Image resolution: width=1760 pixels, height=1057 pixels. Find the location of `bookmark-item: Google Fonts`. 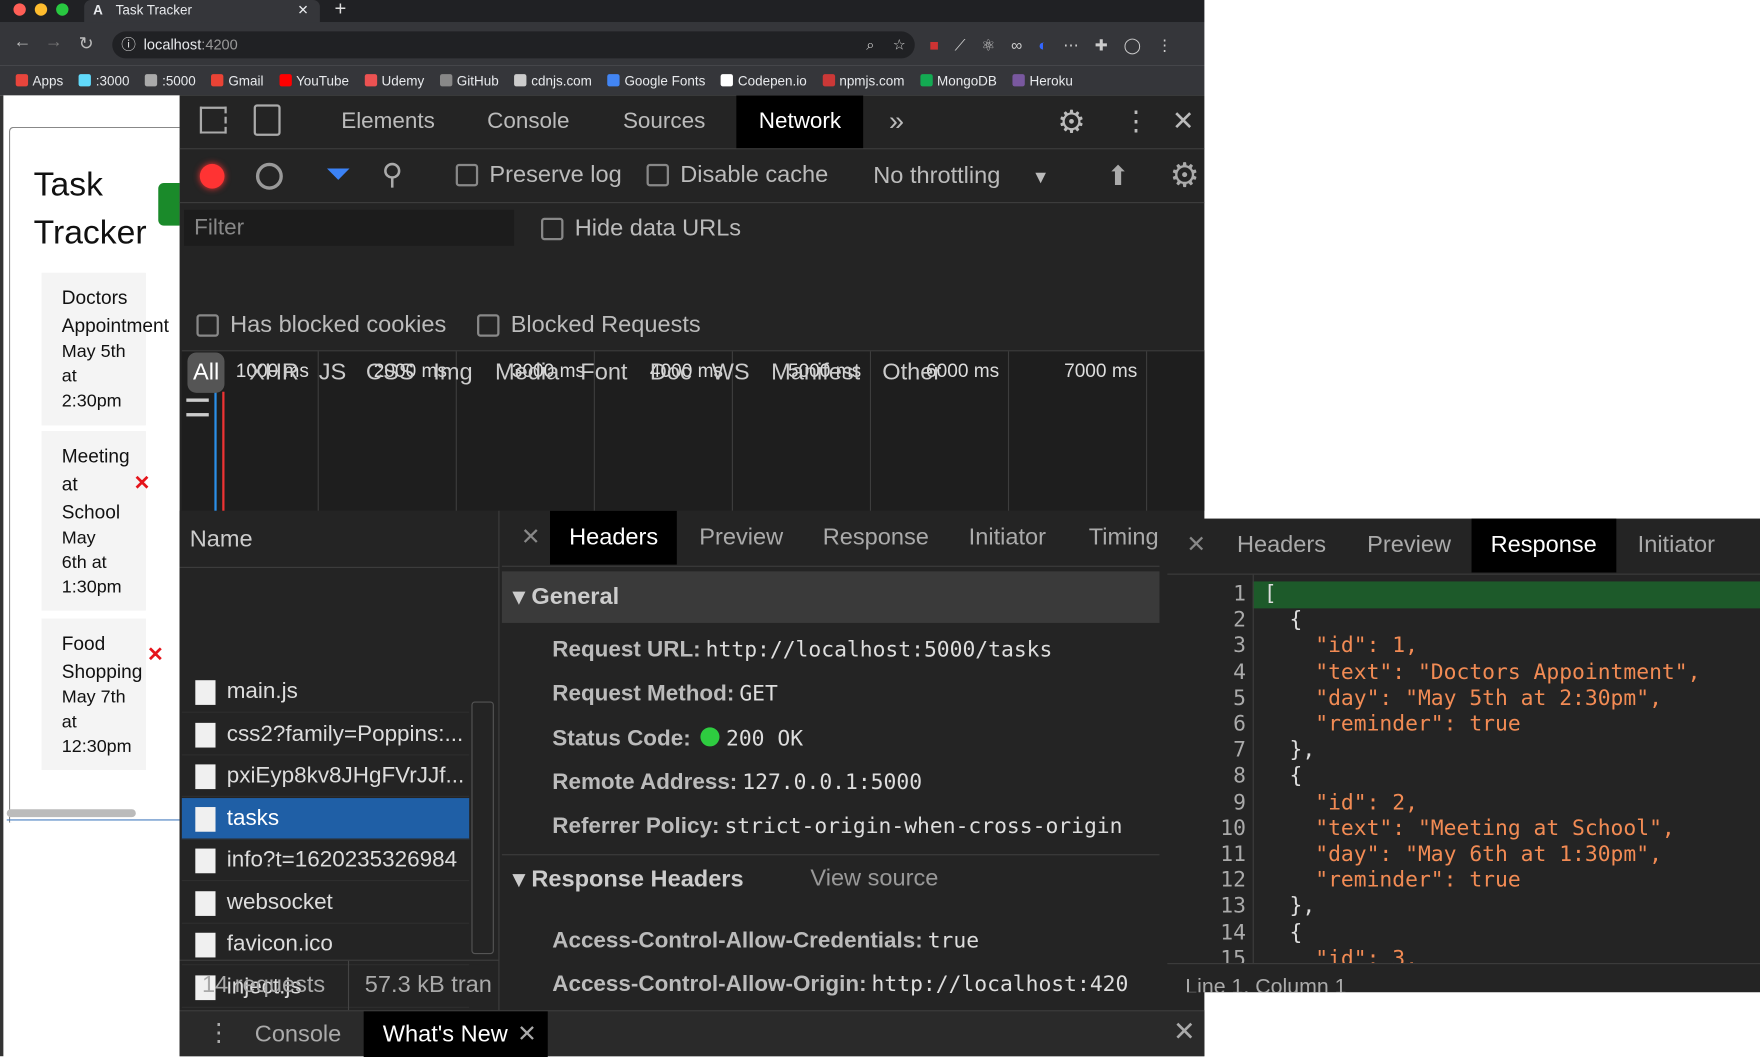

bookmark-item: Google Fonts is located at coordinates (656, 80).